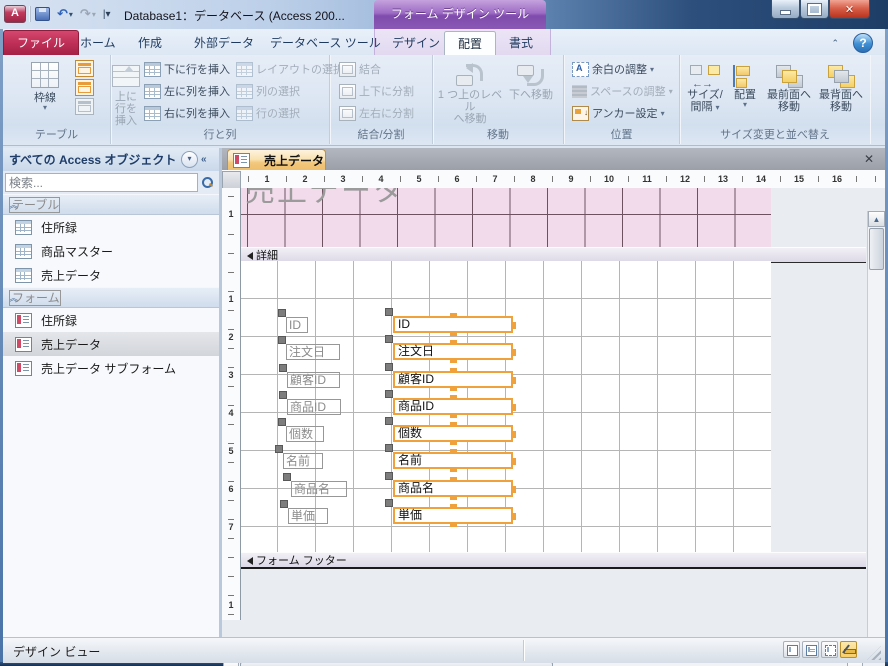 The image size is (888, 666). I want to click on redo-button: ↷ ▾, so click(88, 14).